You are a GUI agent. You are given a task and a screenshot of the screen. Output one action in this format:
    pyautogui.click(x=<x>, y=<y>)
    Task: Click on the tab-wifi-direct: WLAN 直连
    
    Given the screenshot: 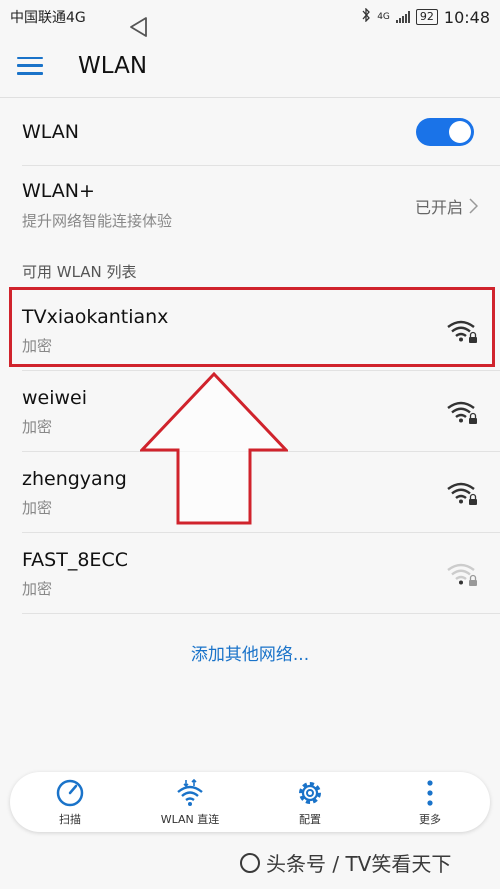 What is the action you would take?
    pyautogui.click(x=190, y=802)
    